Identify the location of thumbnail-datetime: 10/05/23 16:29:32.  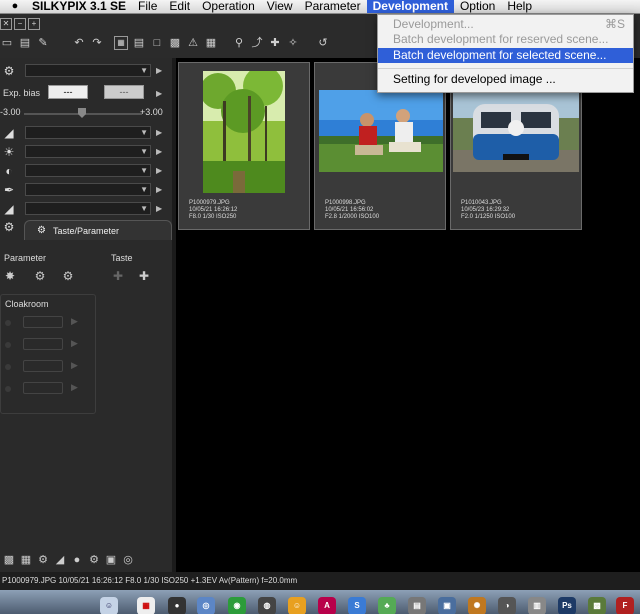
(485, 210).